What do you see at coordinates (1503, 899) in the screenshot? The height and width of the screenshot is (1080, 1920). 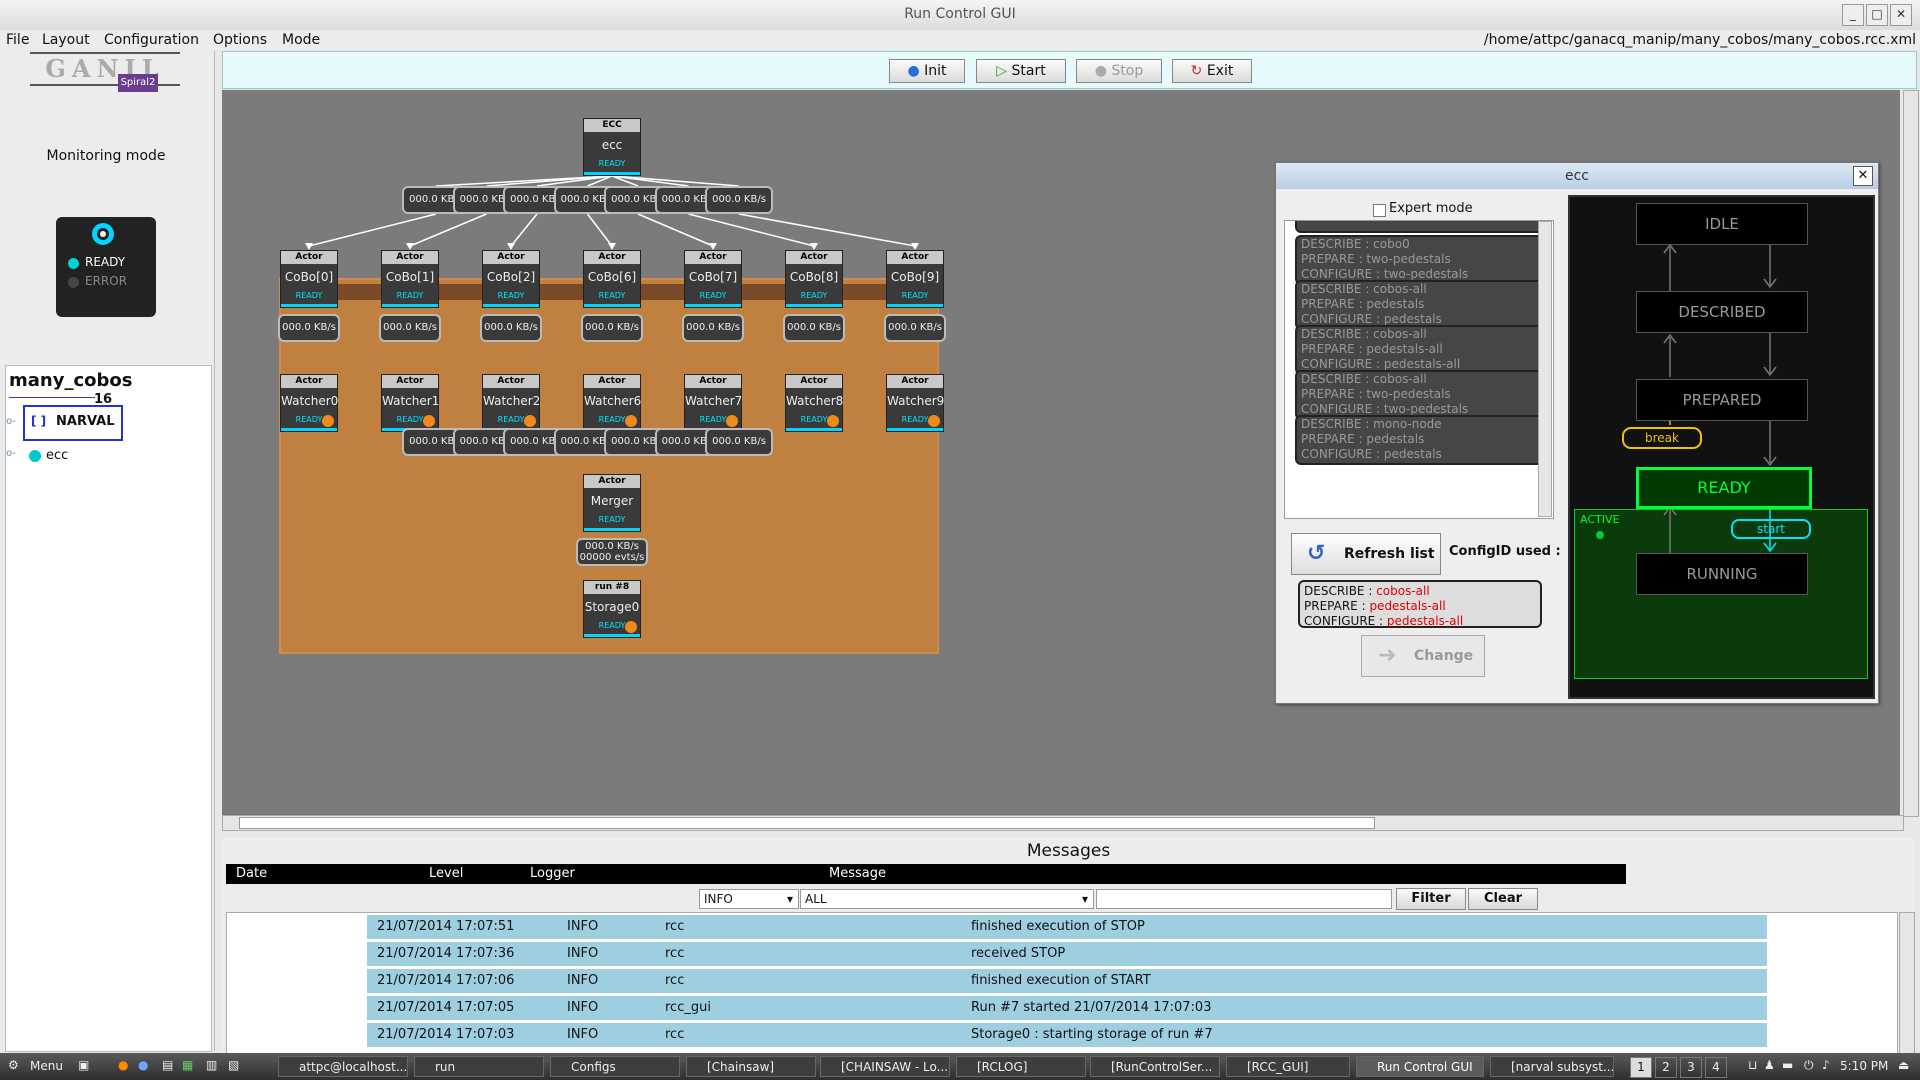 I see `clear-button: Clear` at bounding box center [1503, 899].